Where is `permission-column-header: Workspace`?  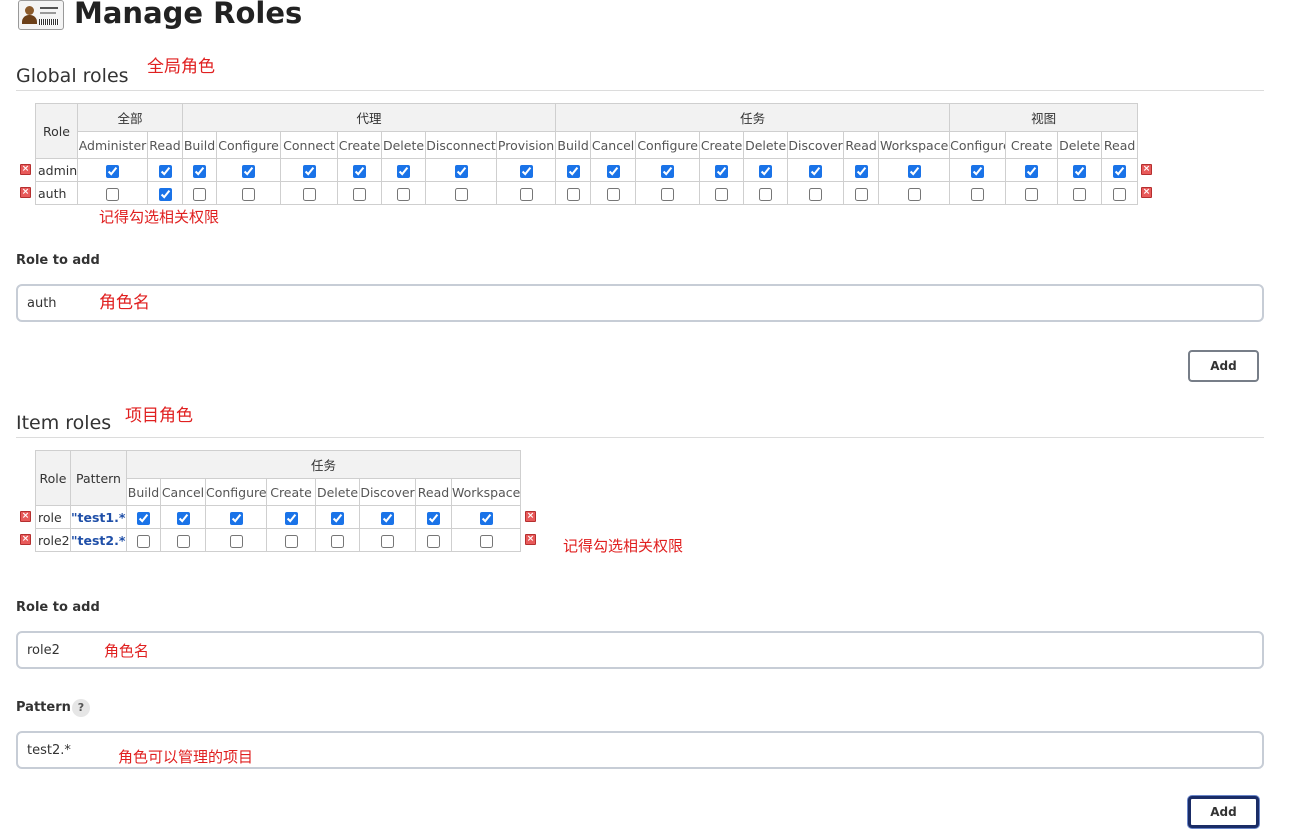 permission-column-header: Workspace is located at coordinates (486, 492).